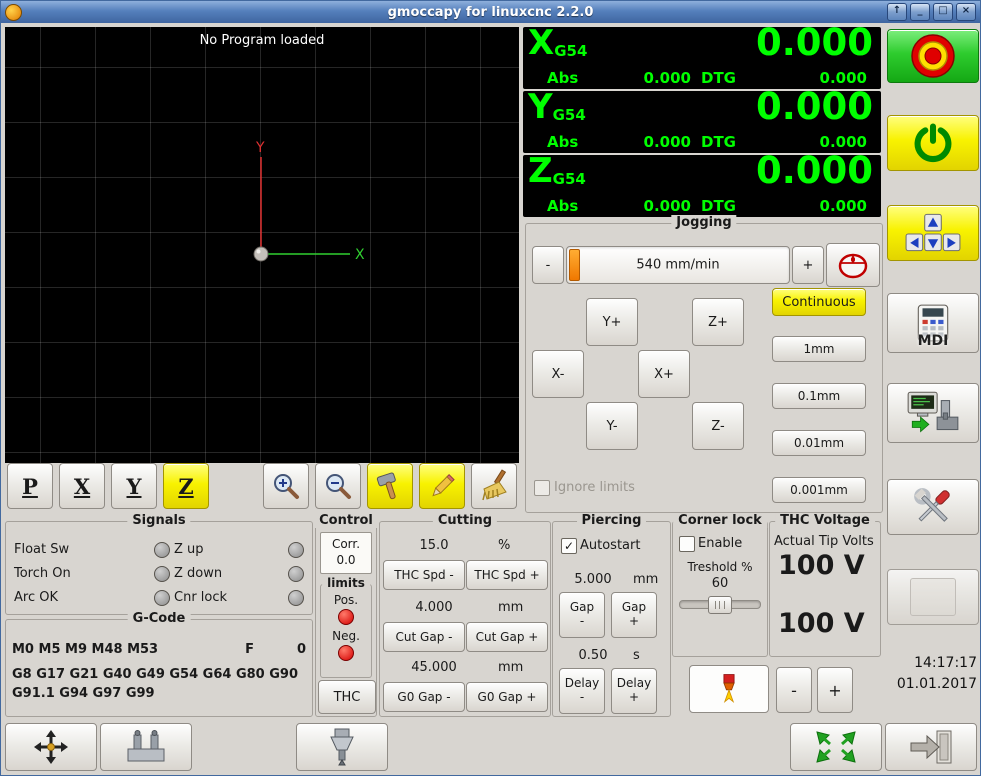 The image size is (981, 776). I want to click on edit-gcode-button, so click(442, 486).